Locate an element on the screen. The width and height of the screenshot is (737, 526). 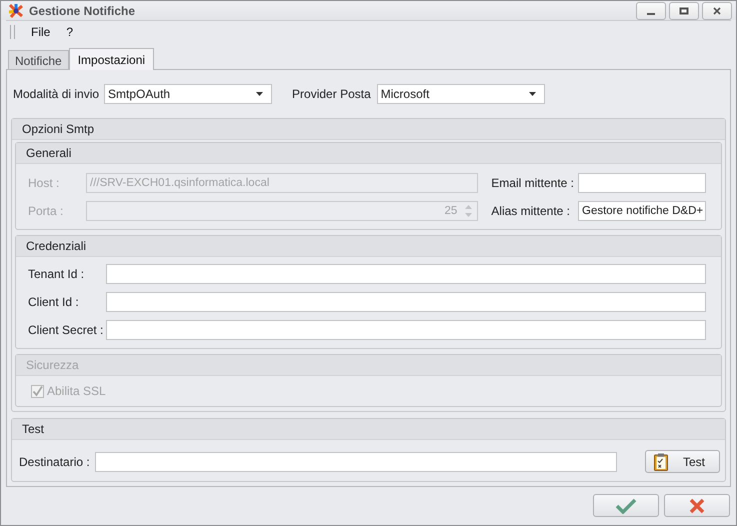
field-label: Alias mittente : is located at coordinates (530, 211).